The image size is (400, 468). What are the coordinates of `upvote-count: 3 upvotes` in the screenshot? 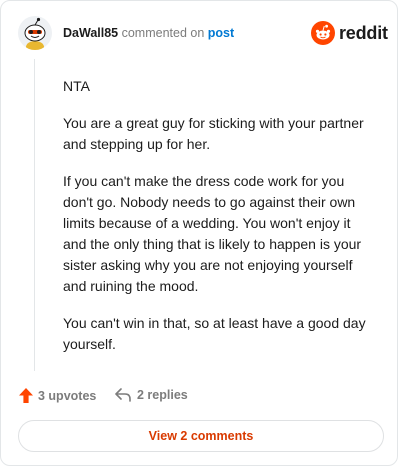 It's located at (67, 395).